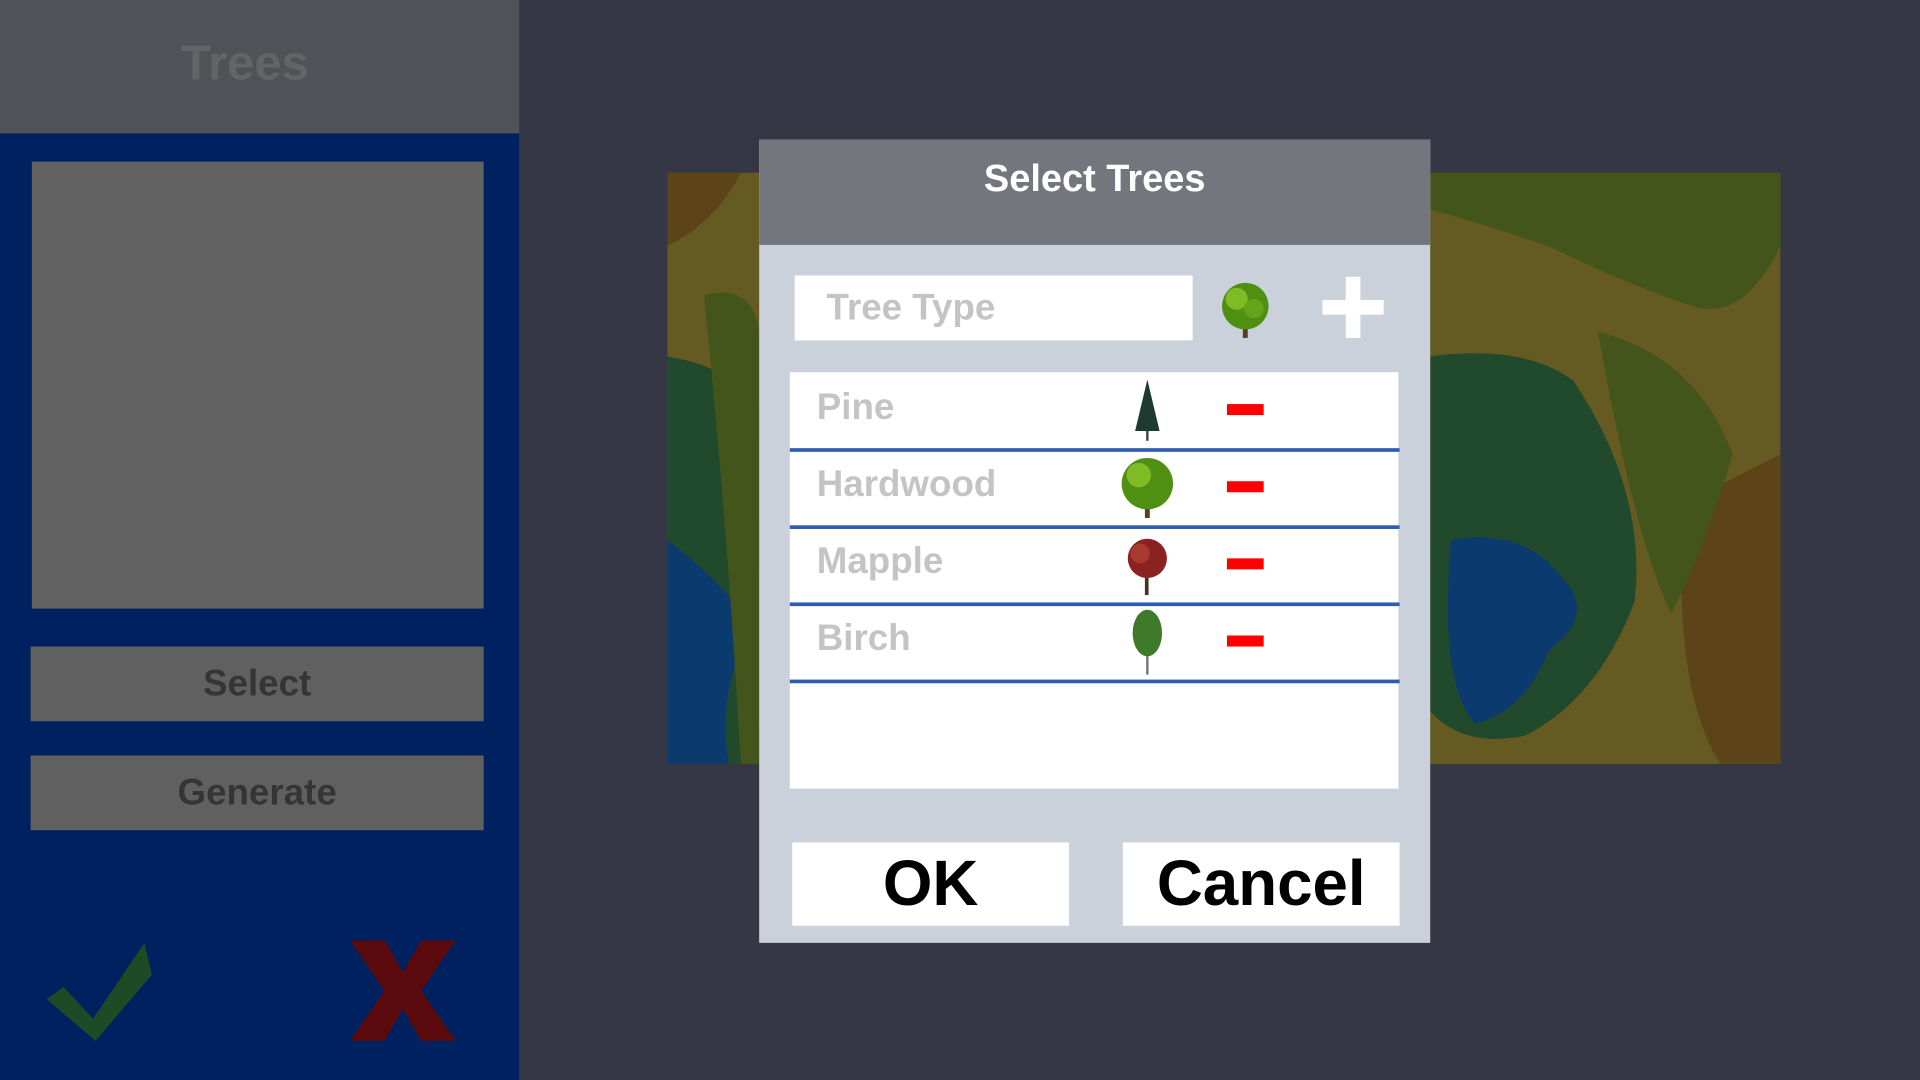  What do you see at coordinates (1353, 307) in the screenshot?
I see `plus-icon` at bounding box center [1353, 307].